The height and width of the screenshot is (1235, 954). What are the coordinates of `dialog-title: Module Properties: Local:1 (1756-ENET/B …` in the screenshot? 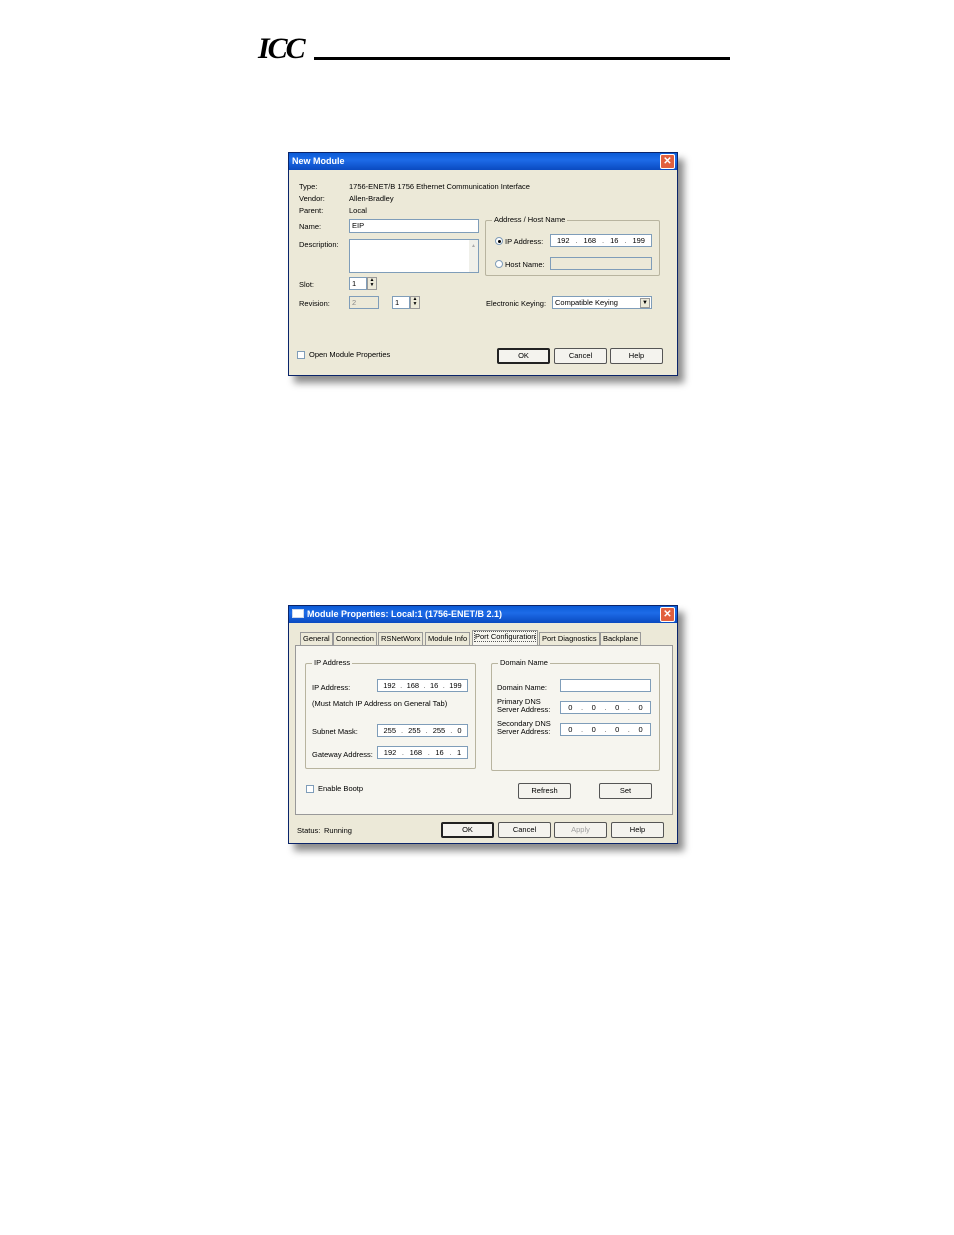 It's located at (405, 614).